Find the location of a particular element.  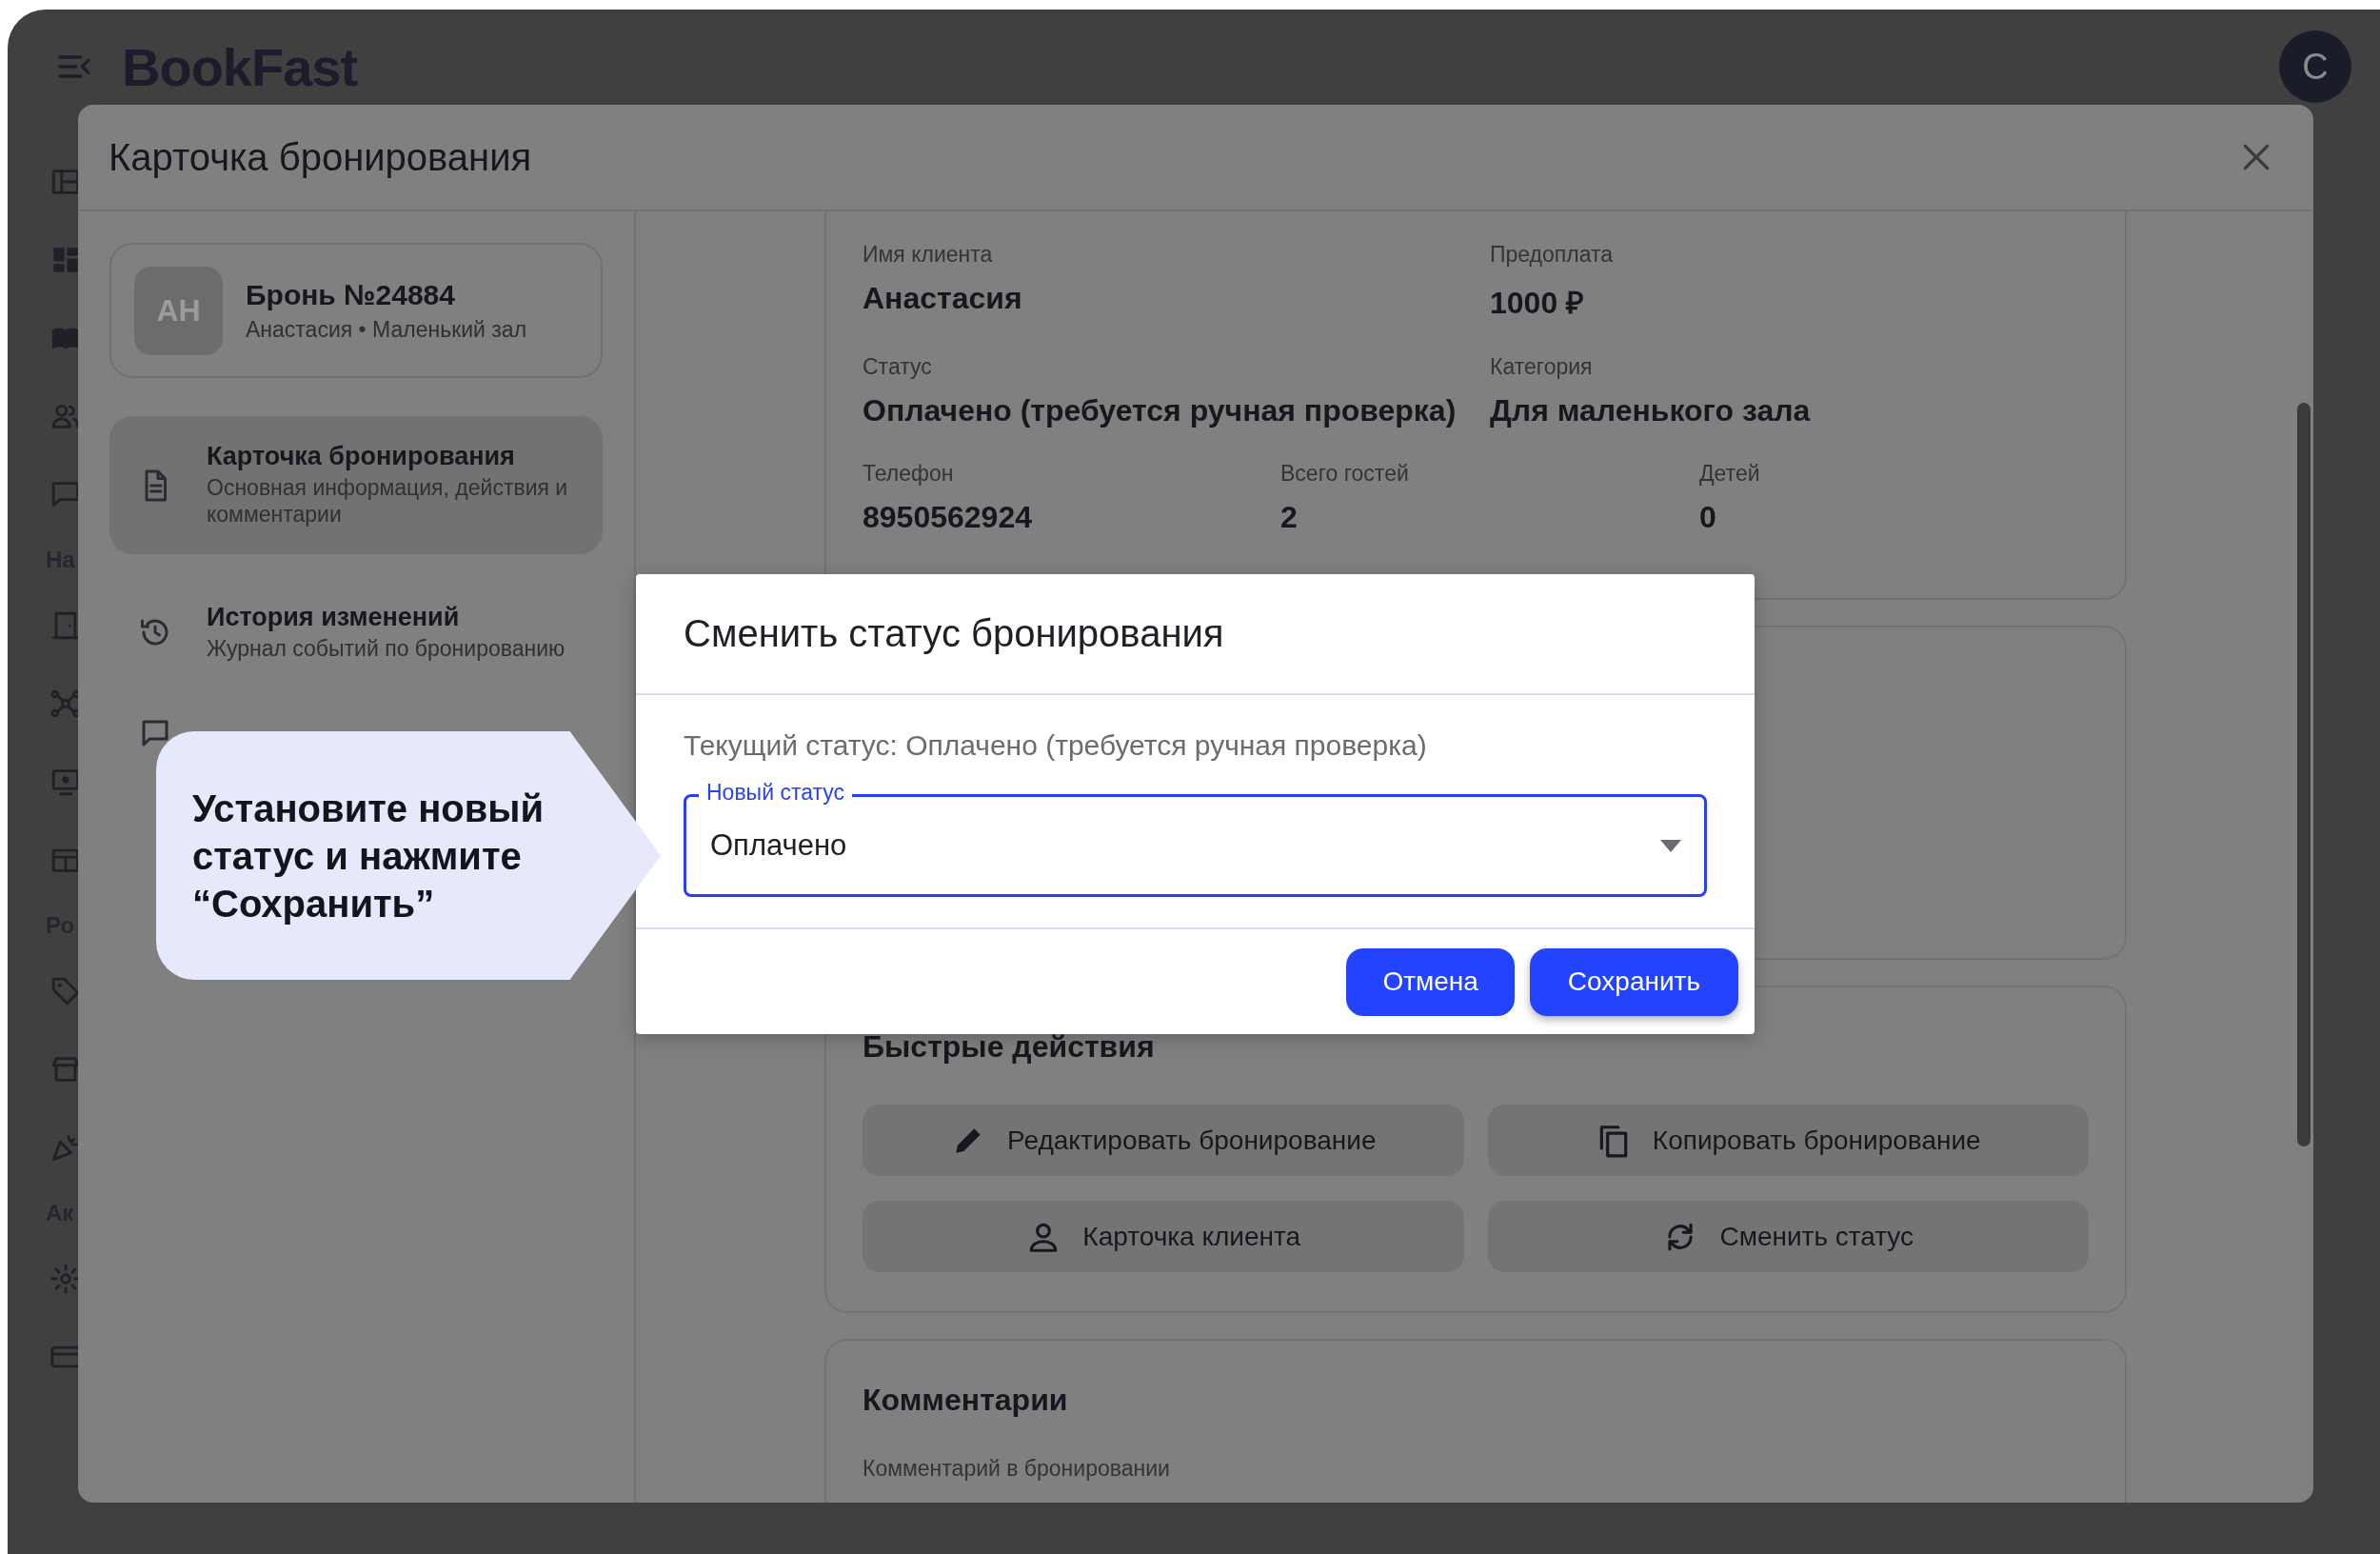

booking-title: Бронь №24884 is located at coordinates (351, 294).